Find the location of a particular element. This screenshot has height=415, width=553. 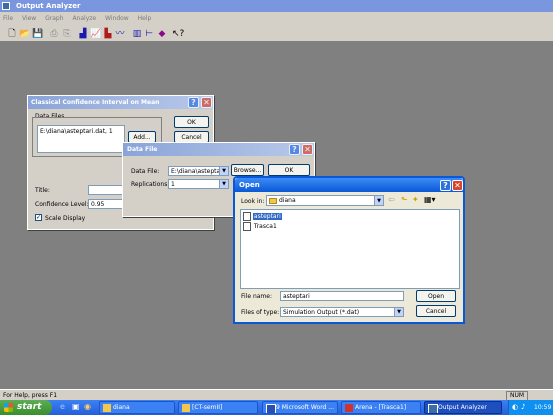

taskbar-item-label: diana is located at coordinates (121, 407).